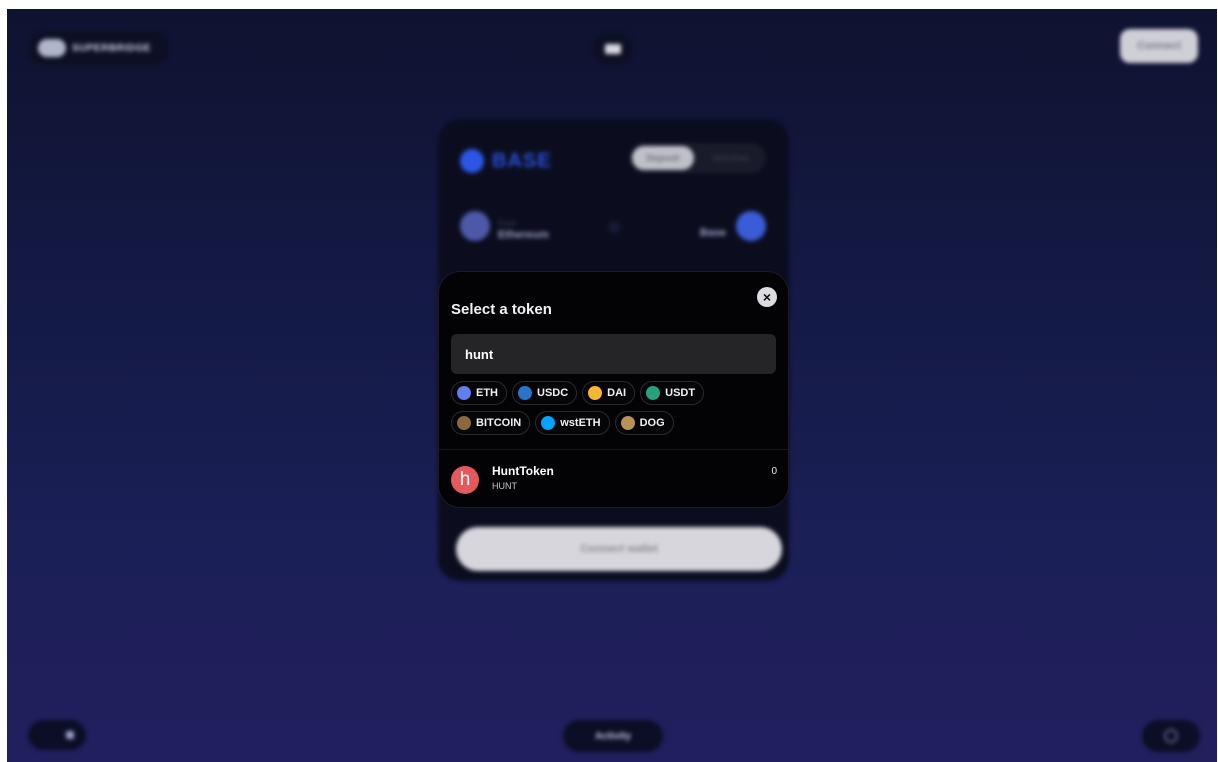  Describe the element at coordinates (619, 549) in the screenshot. I see `connect-wallet-button: Connect wallet` at that location.